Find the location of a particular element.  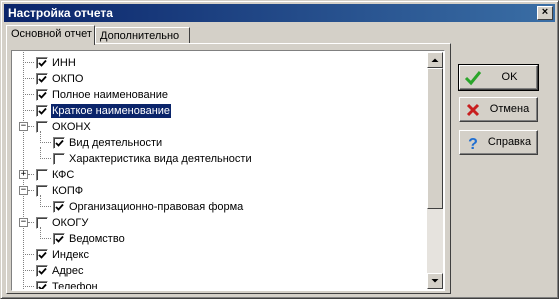

tree-row: Вид деятельности is located at coordinates (220, 141).